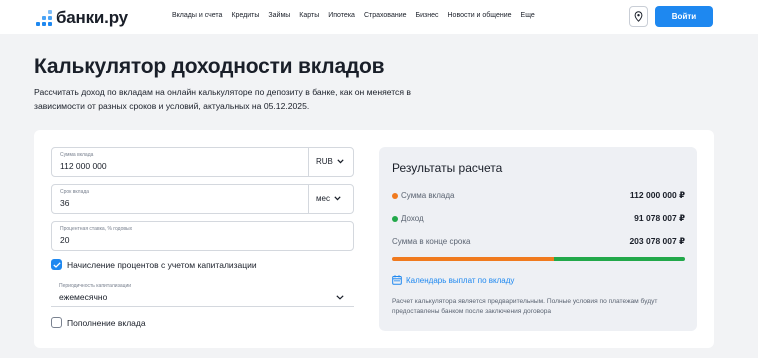  I want to click on nav-item-credits: Кредиты, so click(245, 15).